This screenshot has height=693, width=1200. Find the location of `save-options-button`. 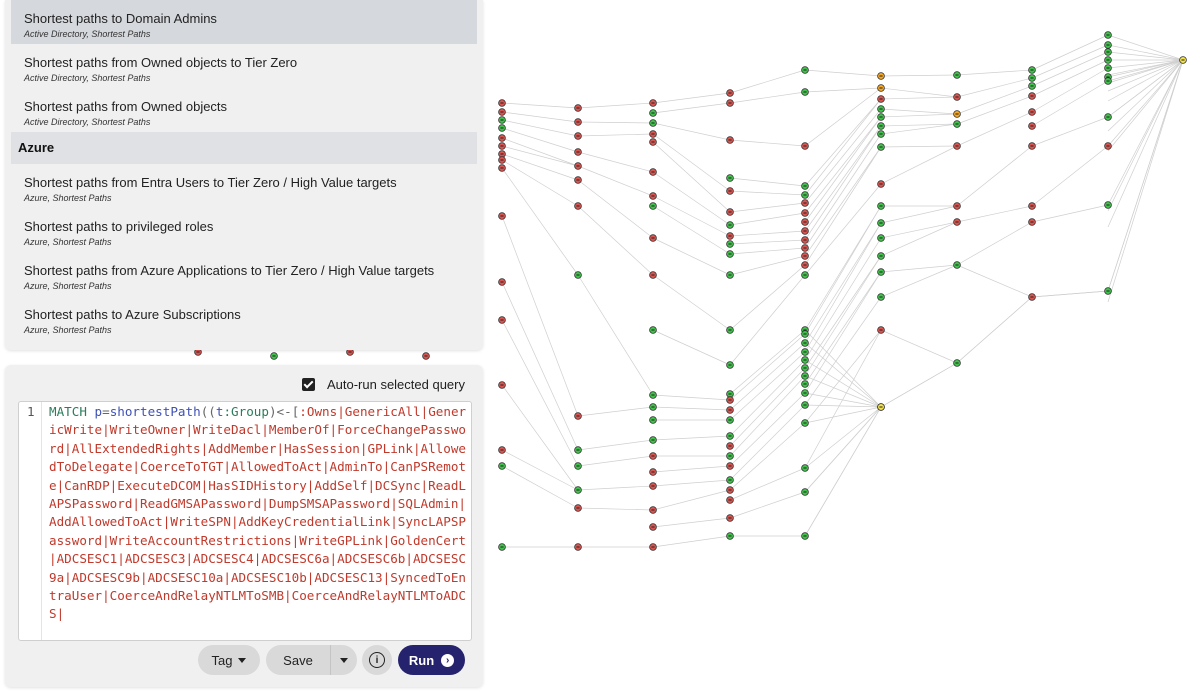

save-options-button is located at coordinates (343, 660).